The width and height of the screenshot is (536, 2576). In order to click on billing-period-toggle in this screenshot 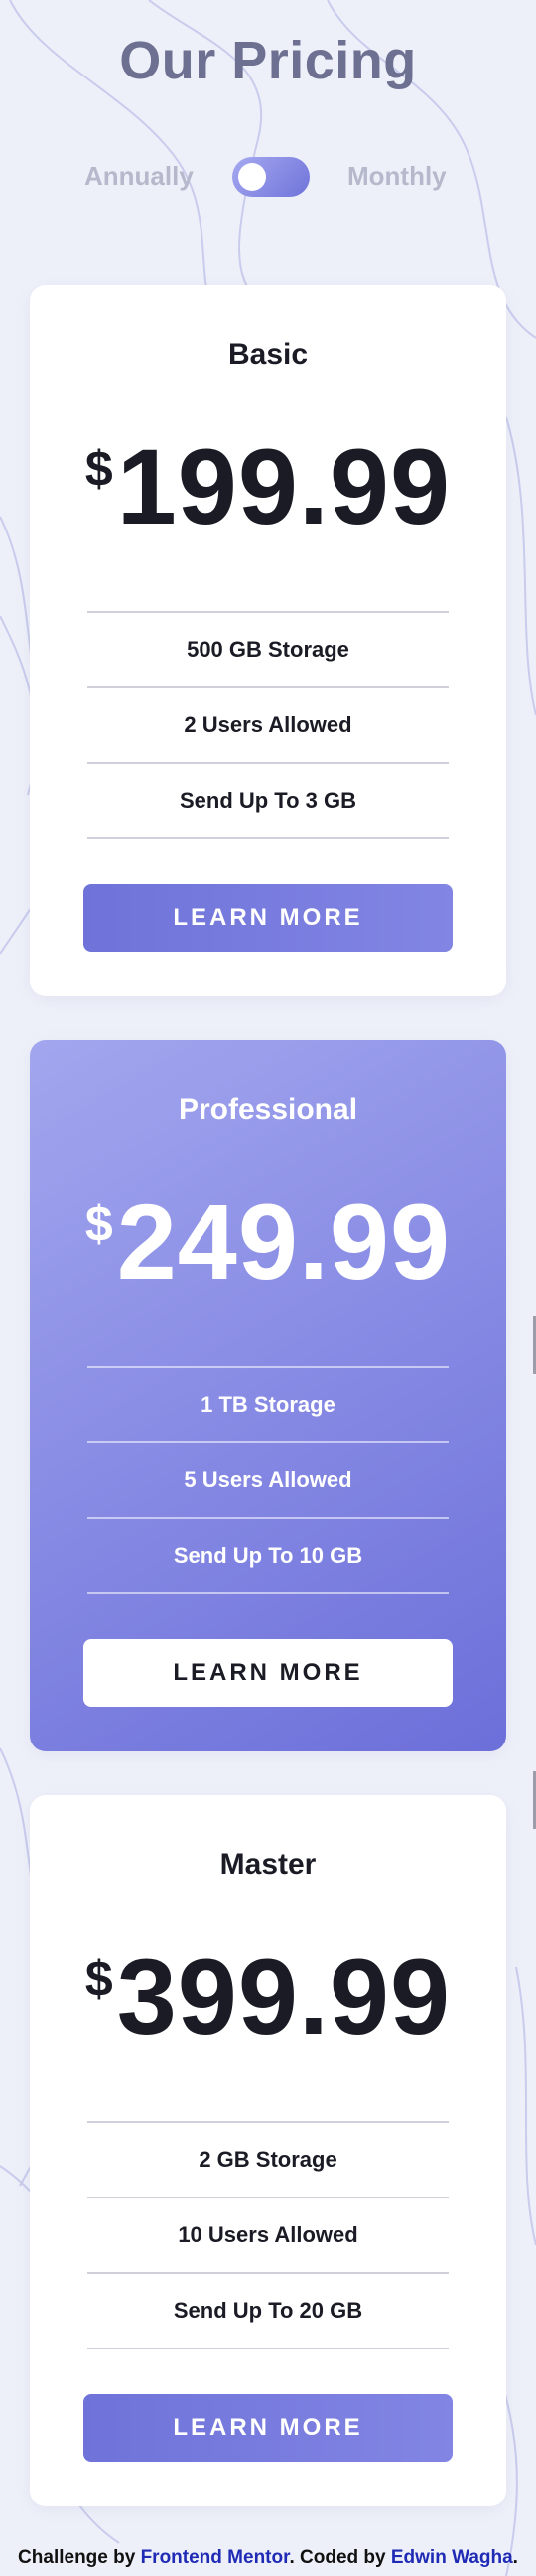, I will do `click(271, 177)`.